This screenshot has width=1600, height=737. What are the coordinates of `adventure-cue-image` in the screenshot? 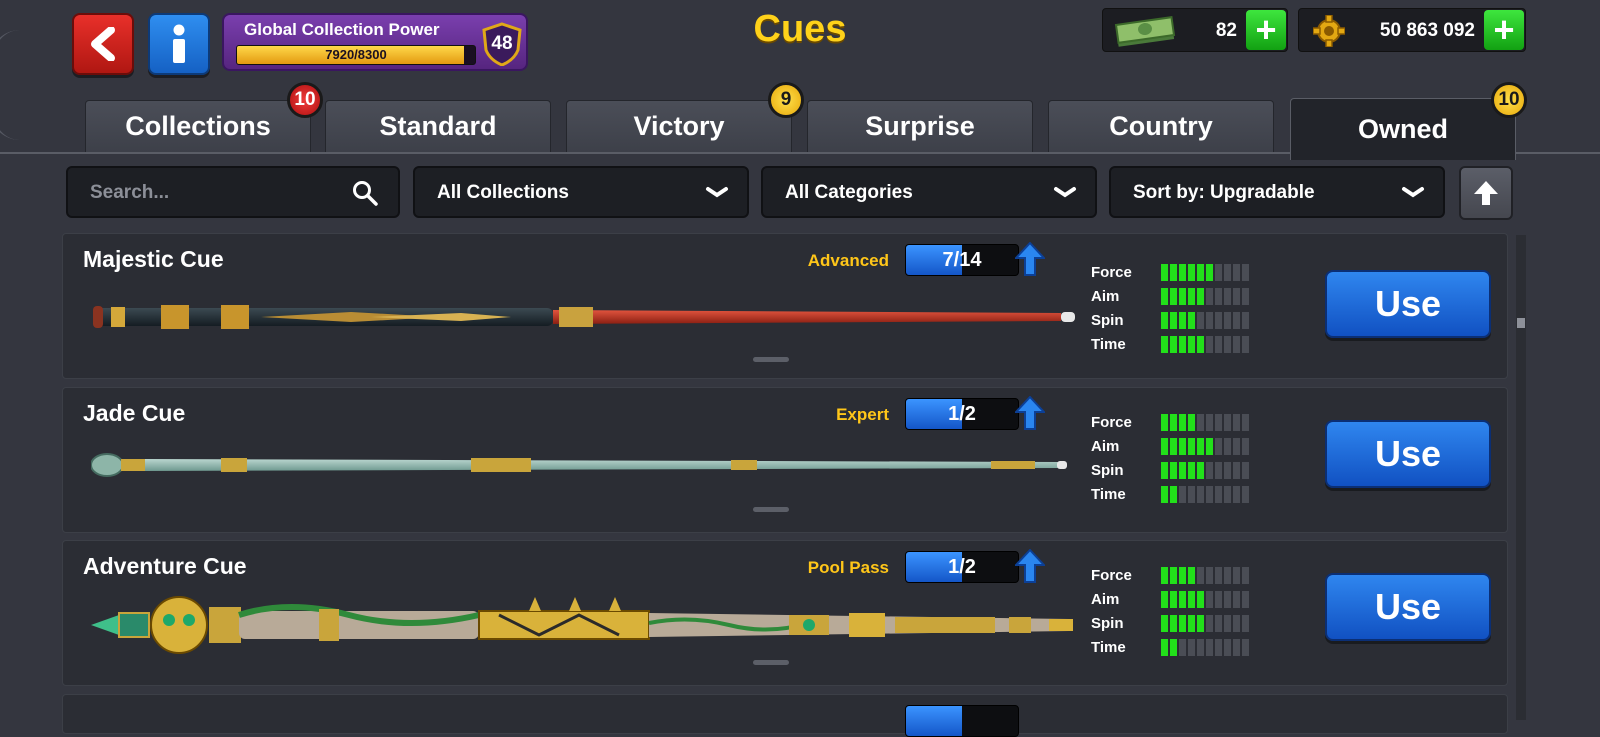 It's located at (582, 625).